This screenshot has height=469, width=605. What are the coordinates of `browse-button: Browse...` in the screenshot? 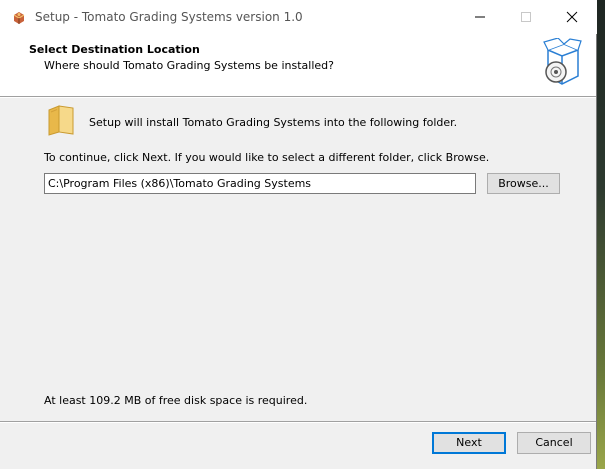 It's located at (523, 183).